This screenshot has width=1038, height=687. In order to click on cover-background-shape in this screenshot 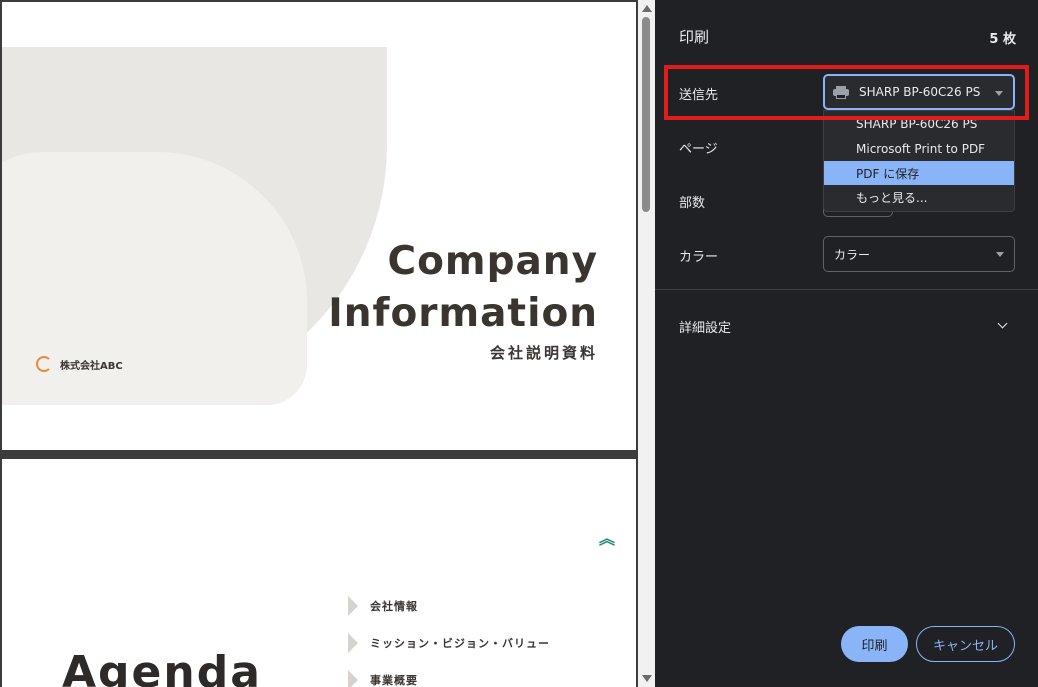, I will do `click(212, 293)`.